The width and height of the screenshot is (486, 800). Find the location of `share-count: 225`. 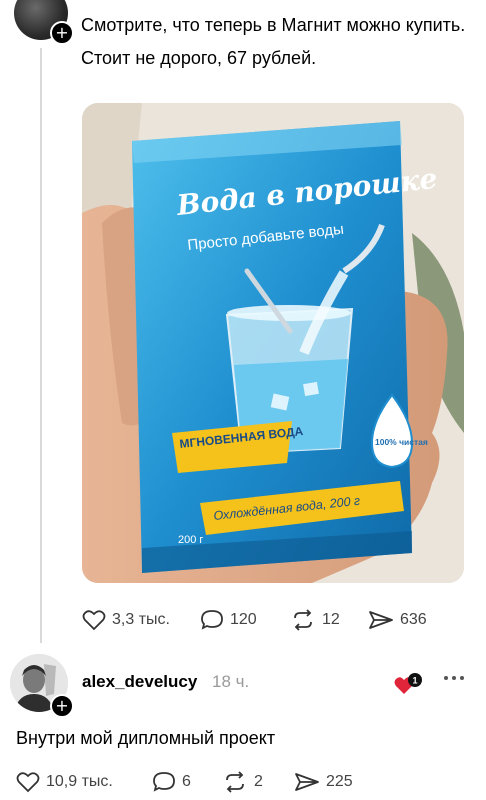

share-count: 225 is located at coordinates (339, 781).